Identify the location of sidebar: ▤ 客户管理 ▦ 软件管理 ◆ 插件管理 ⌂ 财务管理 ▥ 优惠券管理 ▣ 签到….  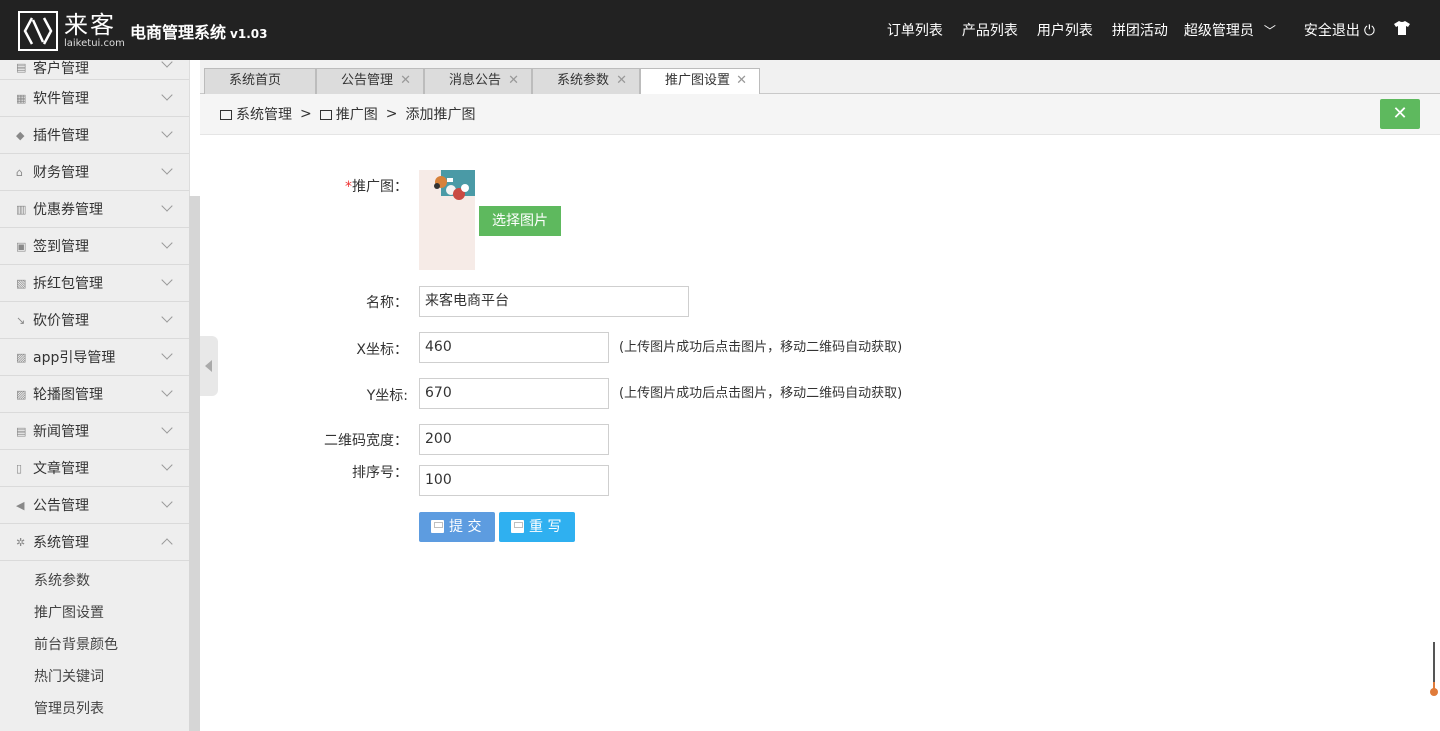
(95, 395).